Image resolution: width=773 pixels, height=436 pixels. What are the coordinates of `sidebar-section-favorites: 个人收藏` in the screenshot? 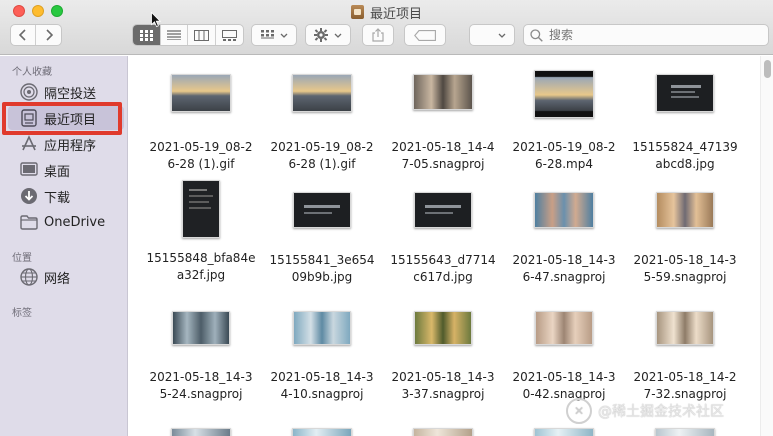 It's located at (32, 72).